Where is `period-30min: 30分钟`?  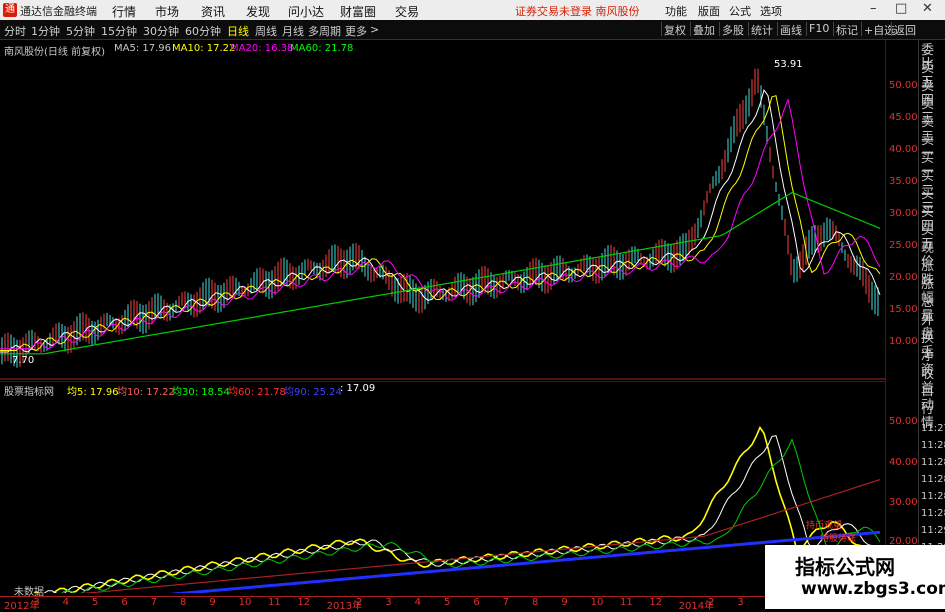
period-30min: 30分钟 is located at coordinates (161, 31).